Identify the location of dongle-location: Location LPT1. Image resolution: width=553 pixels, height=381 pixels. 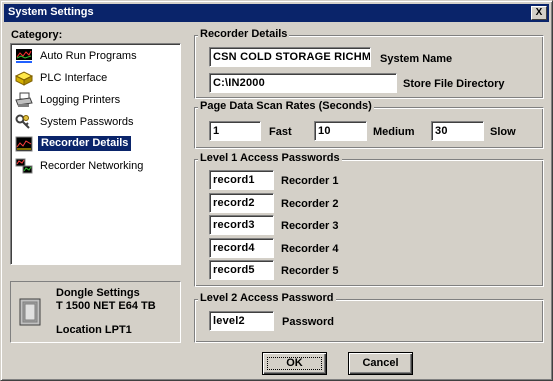
(94, 330).